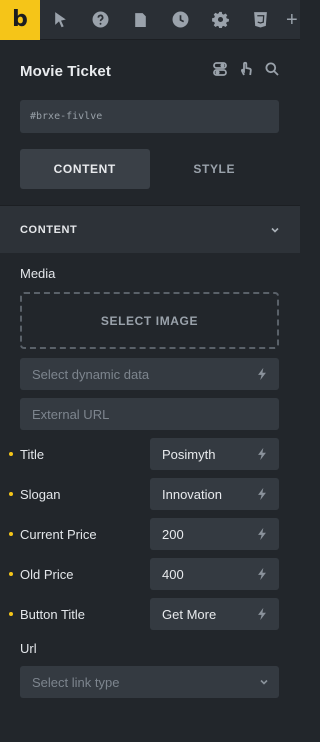 The height and width of the screenshot is (742, 320). What do you see at coordinates (220, 20) in the screenshot?
I see `settings-icon` at bounding box center [220, 20].